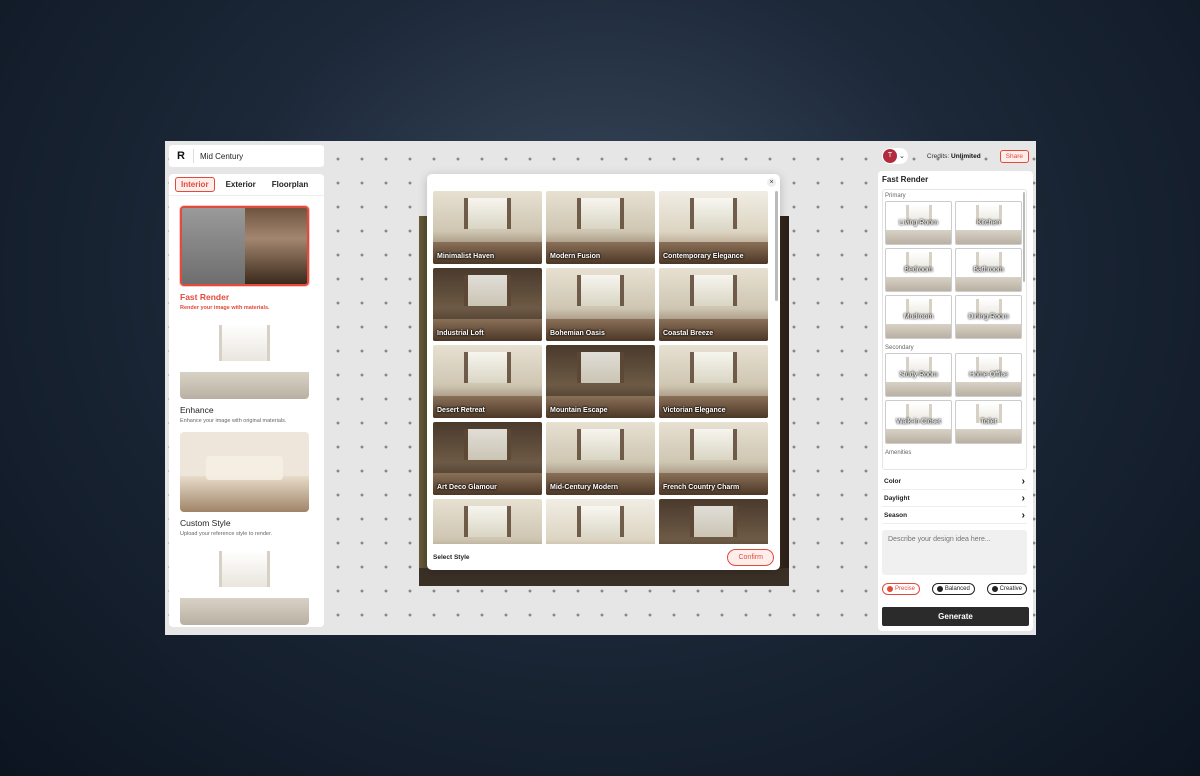 The width and height of the screenshot is (1200, 776). I want to click on option-label: Creative, so click(1010, 589).